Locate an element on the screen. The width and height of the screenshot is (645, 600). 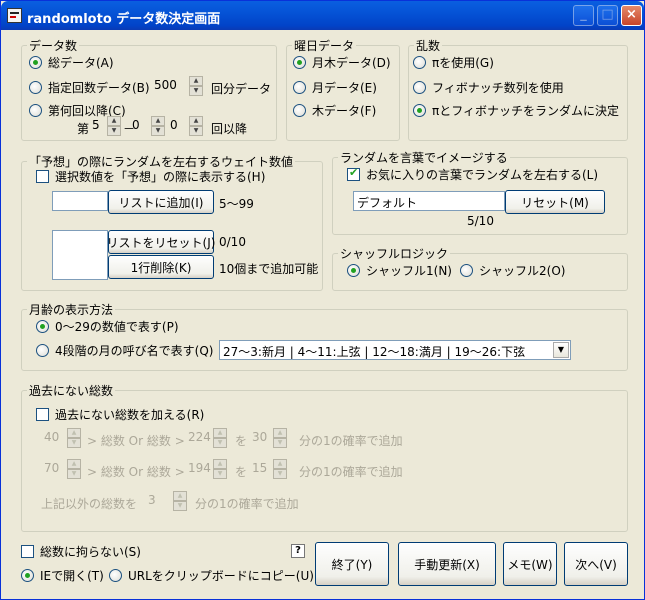
close-button: × is located at coordinates (631, 15).